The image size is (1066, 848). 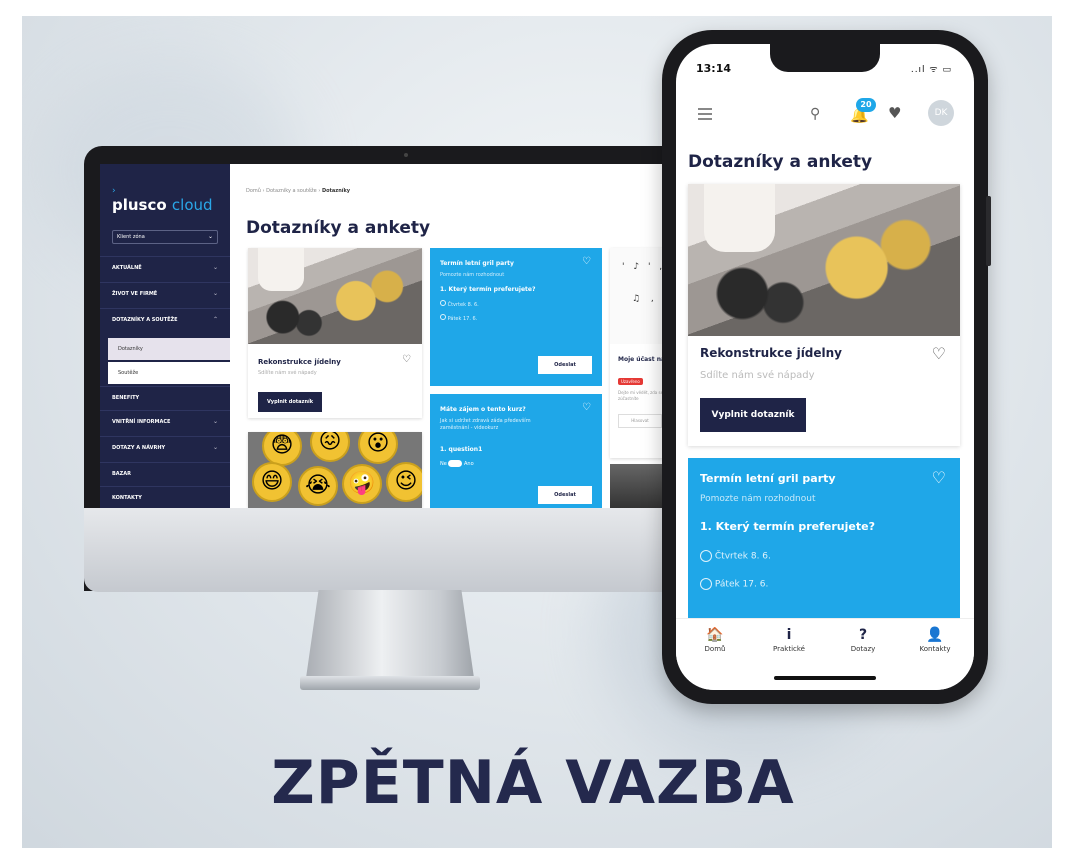 I want to click on question-icon: ?, so click(x=863, y=635).